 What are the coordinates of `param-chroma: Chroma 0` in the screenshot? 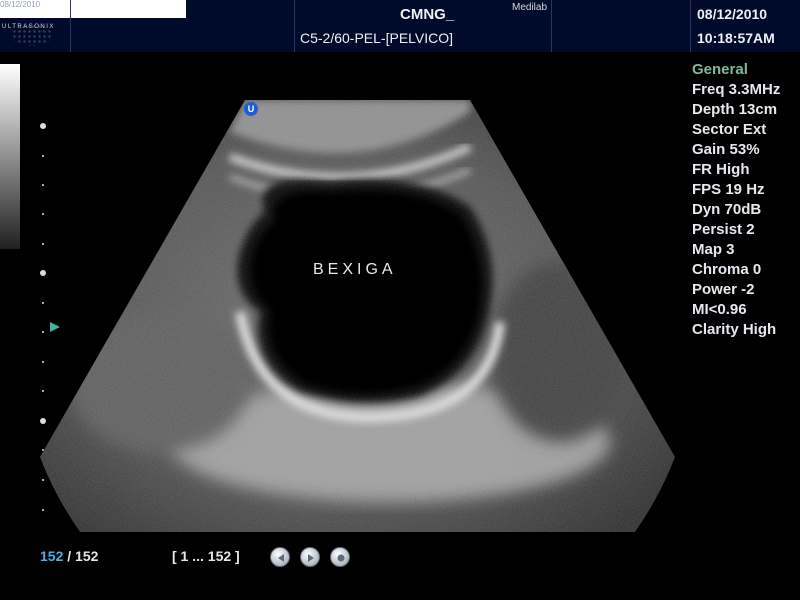 It's located at (727, 269).